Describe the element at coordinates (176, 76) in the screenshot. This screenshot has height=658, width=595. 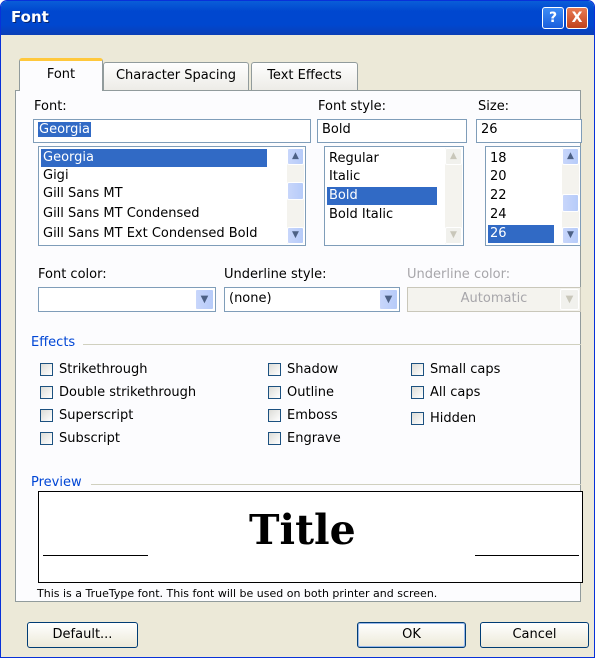
I see `tab-character-spacing: Character Spacing` at that location.